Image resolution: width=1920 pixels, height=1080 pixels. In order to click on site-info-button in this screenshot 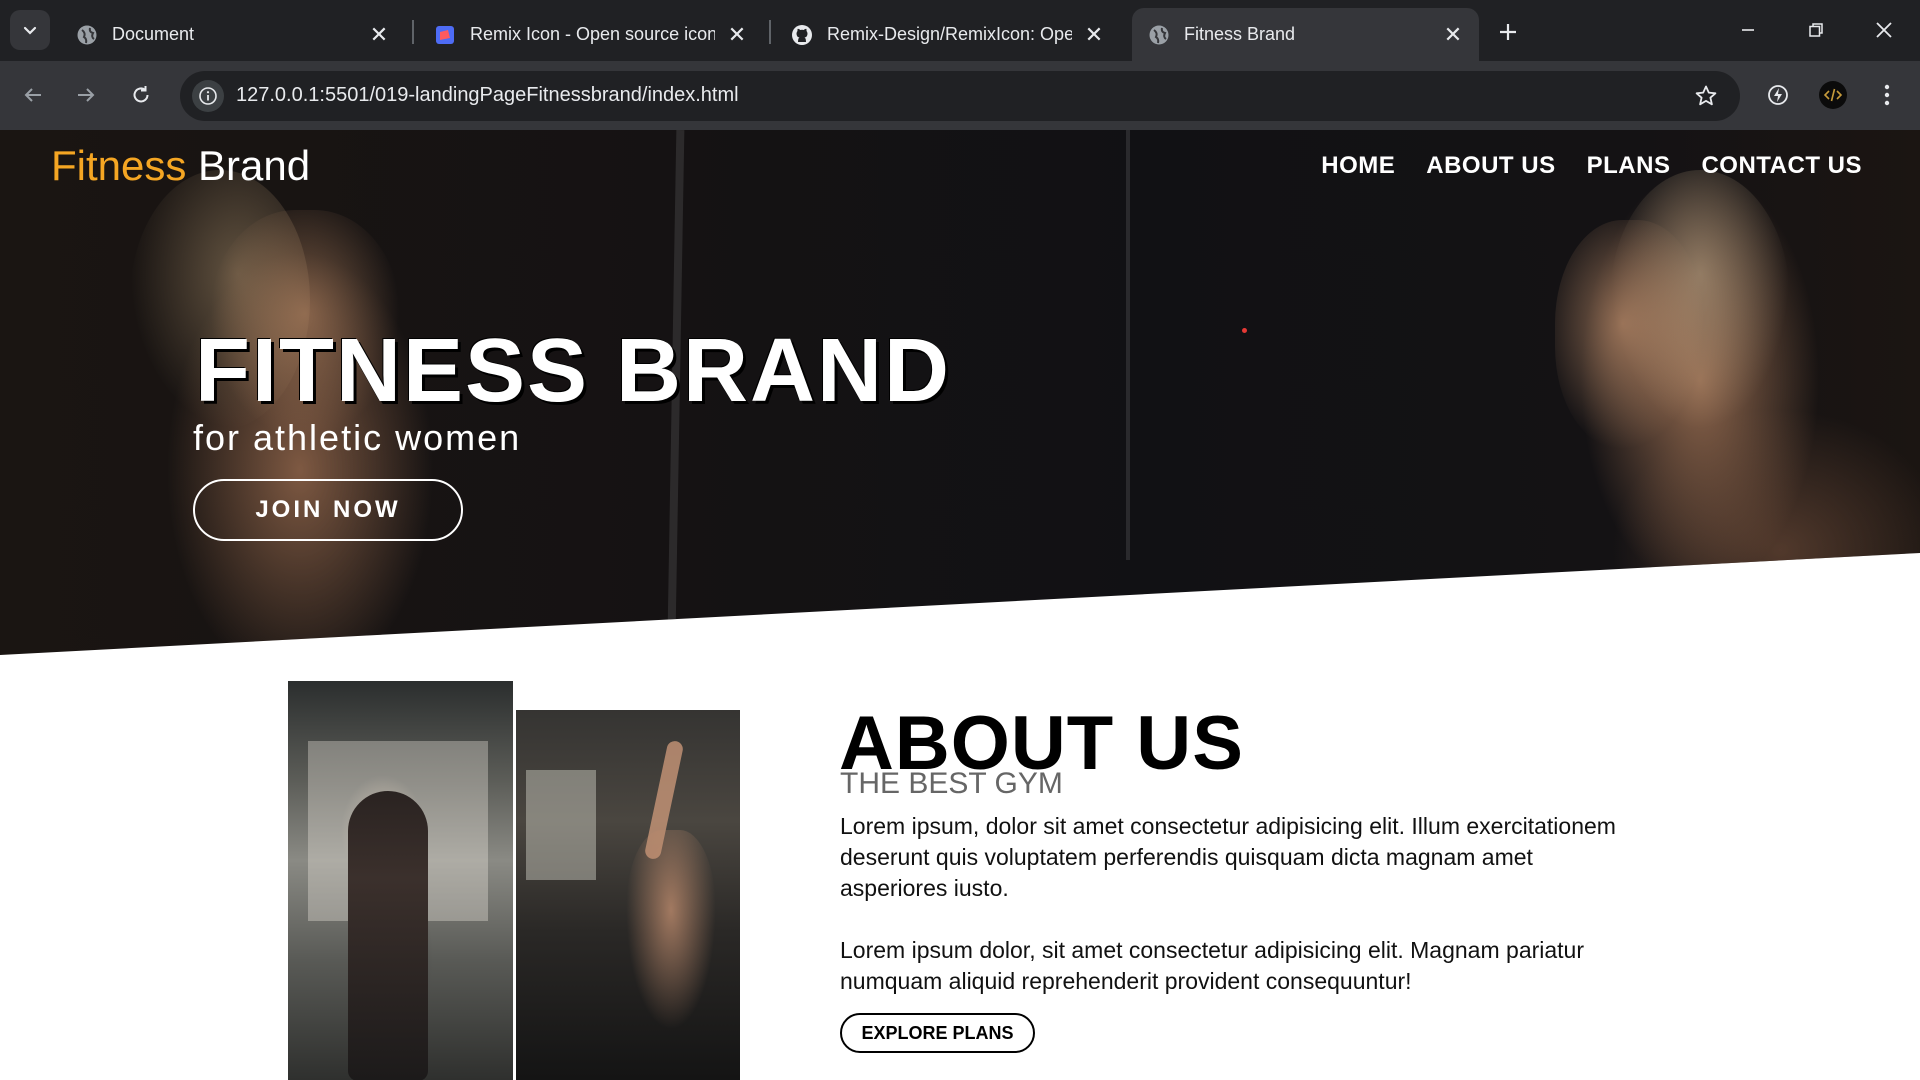, I will do `click(208, 96)`.